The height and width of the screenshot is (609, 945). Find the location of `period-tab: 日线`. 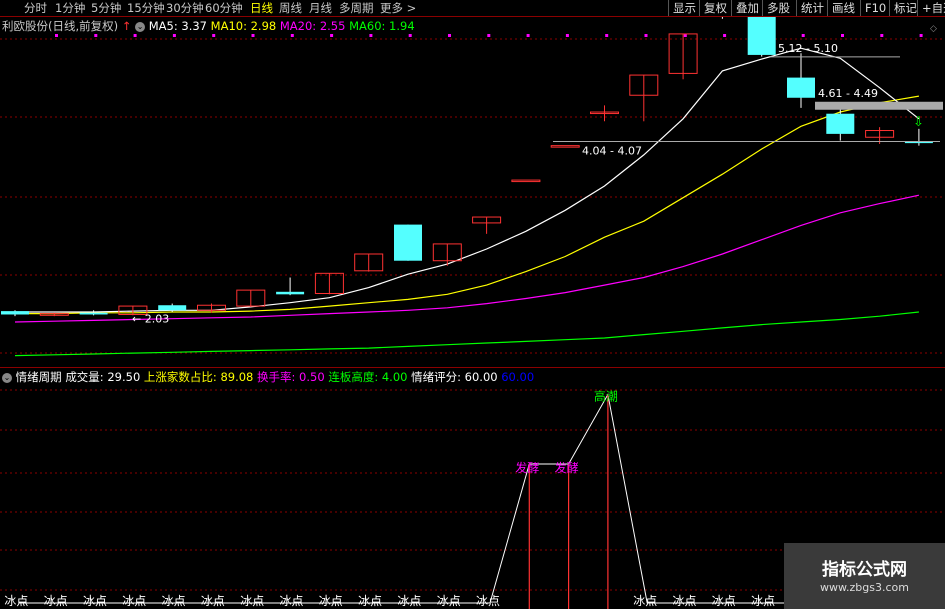

period-tab: 日线 is located at coordinates (261, 8).